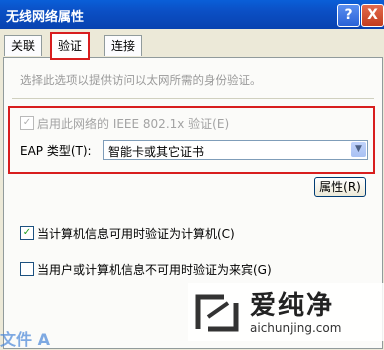 This screenshot has width=384, height=350. Describe the element at coordinates (27, 233) in the screenshot. I see `auth-computer-checkbox: ✓` at that location.